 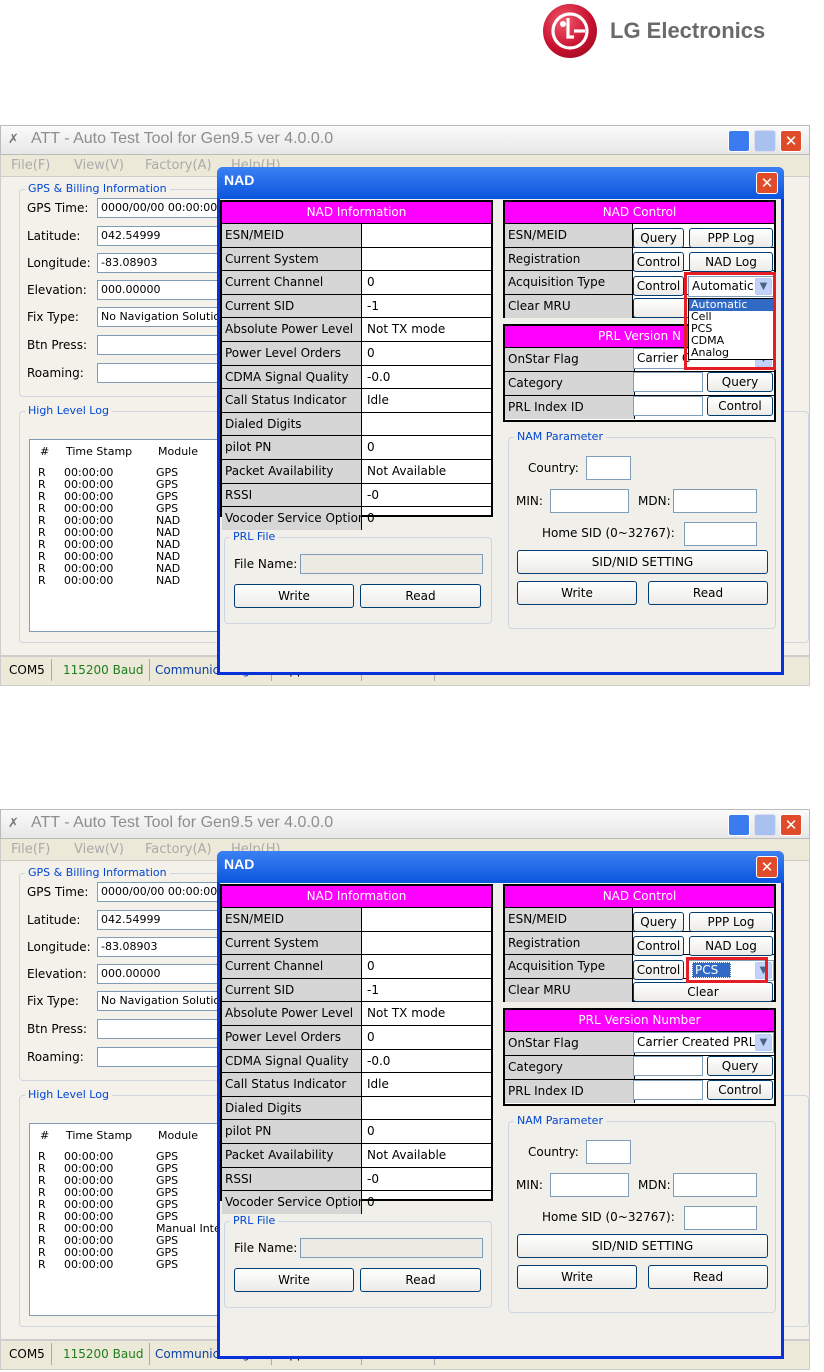 What do you see at coordinates (696, 1042) in the screenshot?
I see `onstar-flag-value: Carrier Created PRL` at bounding box center [696, 1042].